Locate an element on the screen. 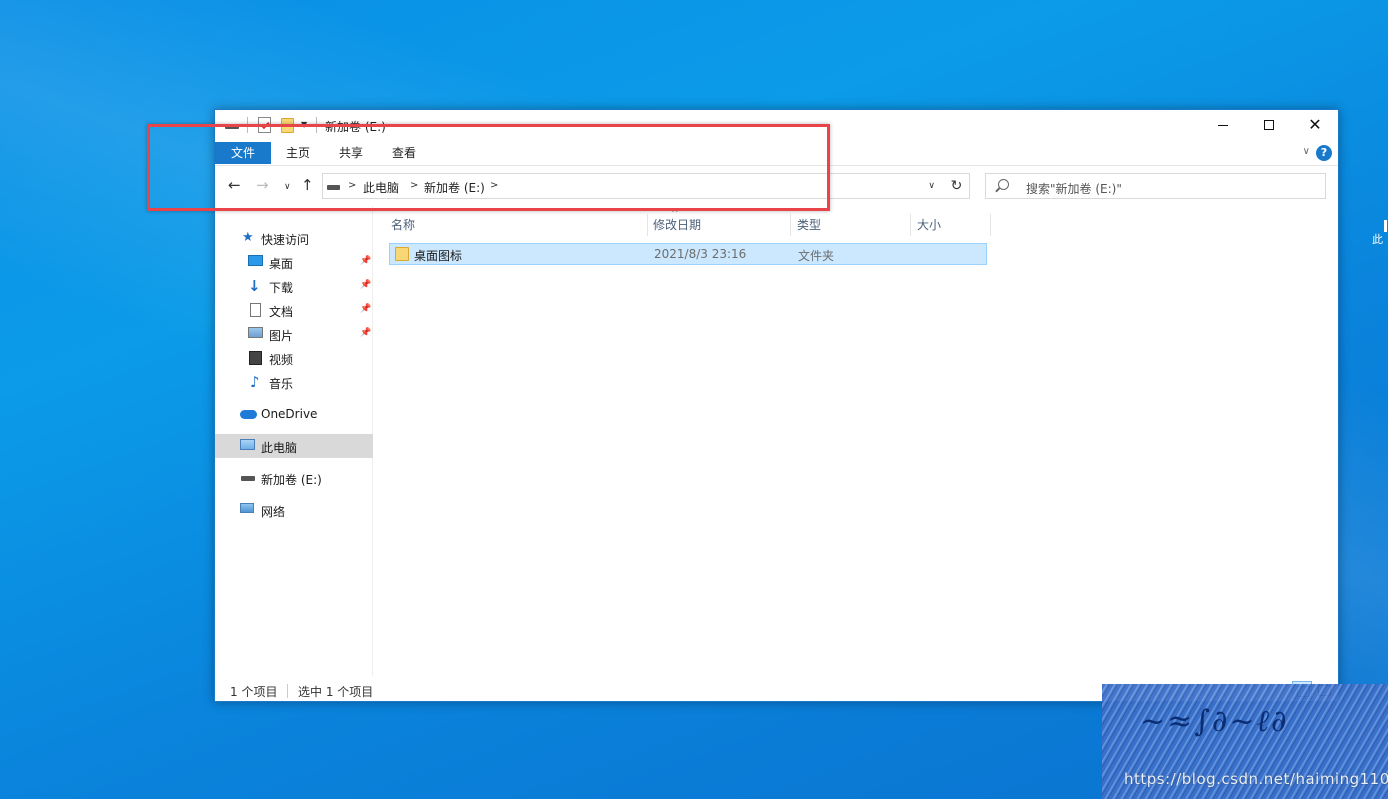 Image resolution: width=1388 pixels, height=799 pixels. table-row: 桌面图标 2021/8/3 23:16 文件夹 is located at coordinates (688, 254).